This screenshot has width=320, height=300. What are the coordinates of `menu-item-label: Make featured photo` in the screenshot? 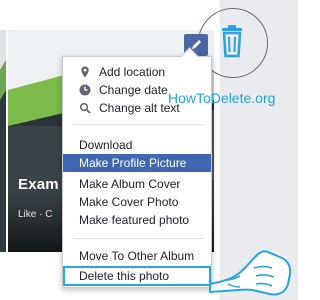 It's located at (134, 220).